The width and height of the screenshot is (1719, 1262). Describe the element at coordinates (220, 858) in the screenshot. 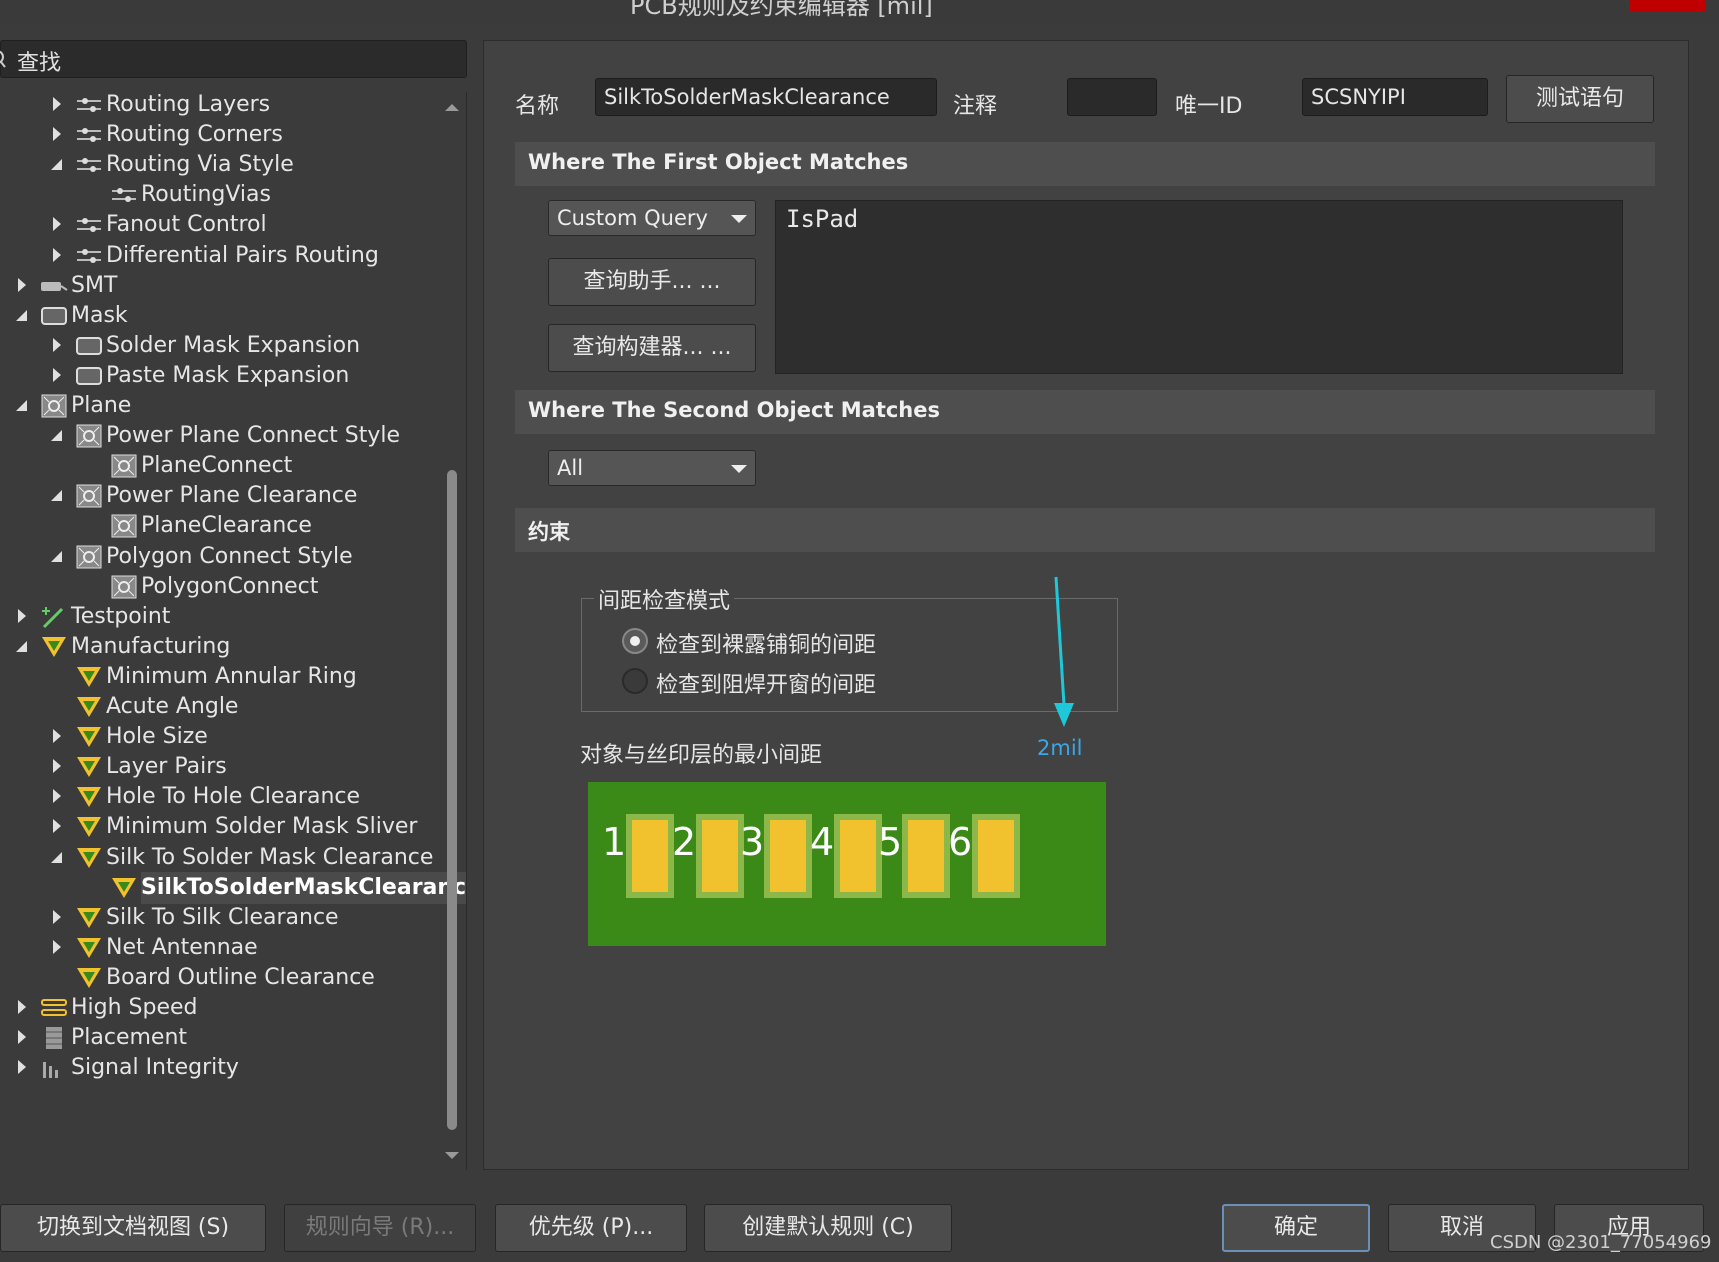

I see `tree-item: Silk To Solder Mask Clearance` at that location.